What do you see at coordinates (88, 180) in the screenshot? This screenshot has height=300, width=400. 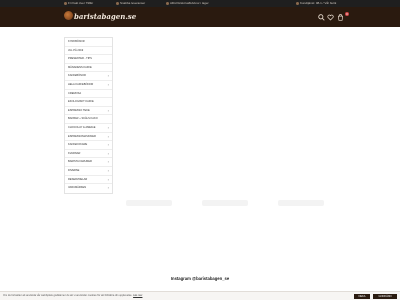 I see `menu-item: RESERVDELAR ›` at bounding box center [88, 180].